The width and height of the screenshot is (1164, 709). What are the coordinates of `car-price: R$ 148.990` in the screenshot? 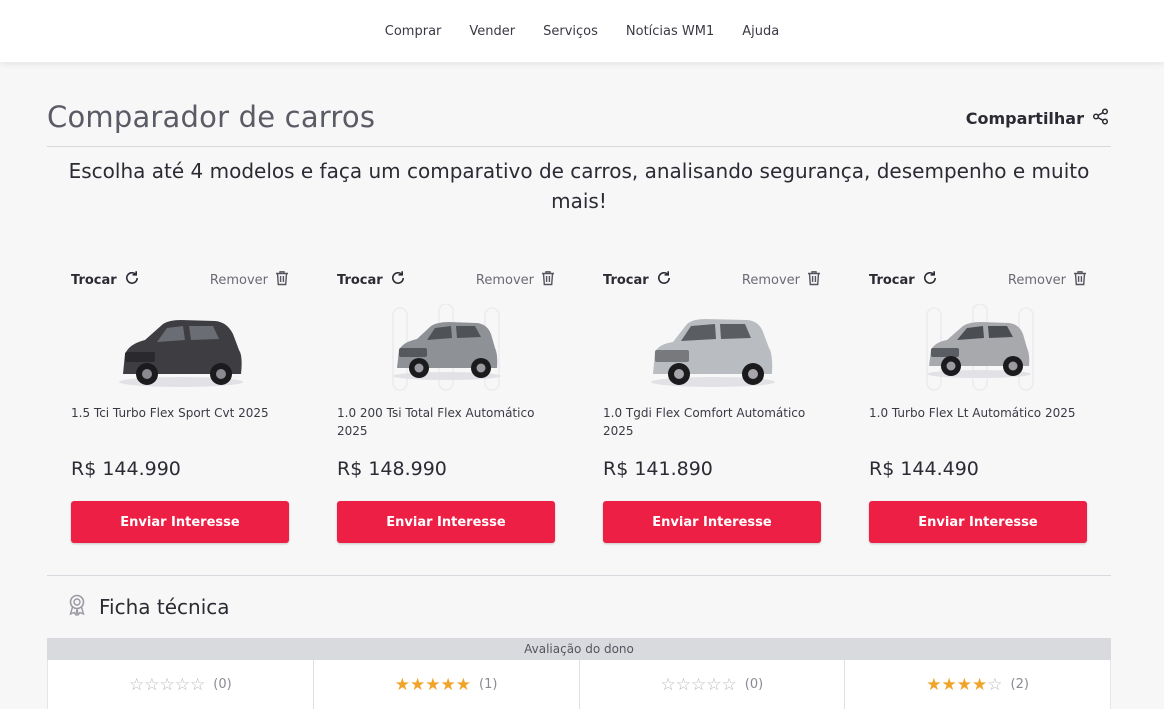 It's located at (392, 469).